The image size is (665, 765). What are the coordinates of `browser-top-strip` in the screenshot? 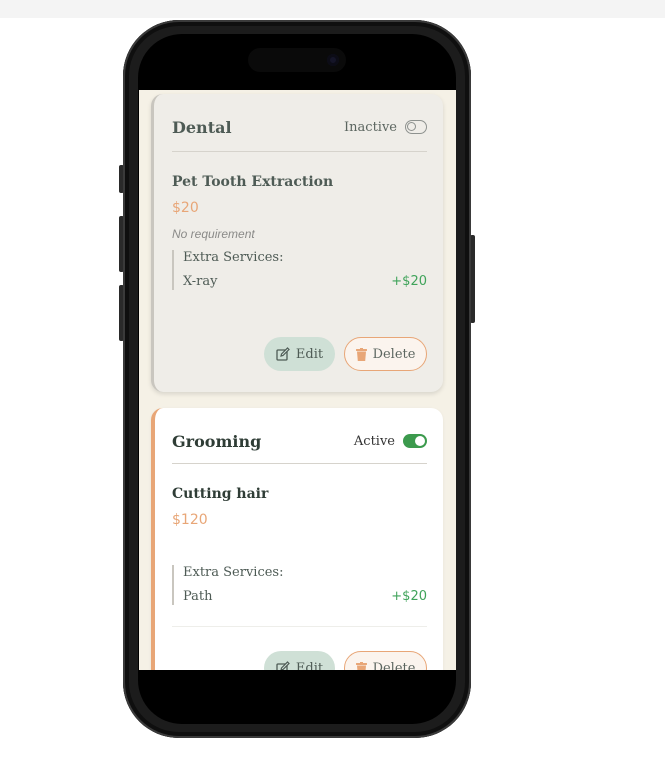 It's located at (332, 9).